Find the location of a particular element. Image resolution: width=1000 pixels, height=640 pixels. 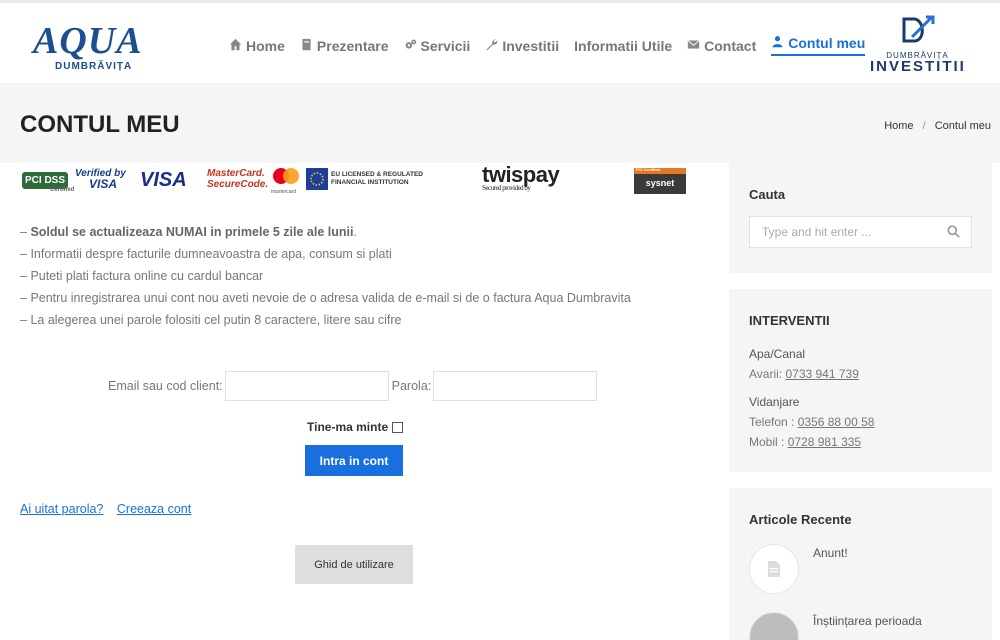

recent-articles-title: Articole Recente is located at coordinates (800, 519).